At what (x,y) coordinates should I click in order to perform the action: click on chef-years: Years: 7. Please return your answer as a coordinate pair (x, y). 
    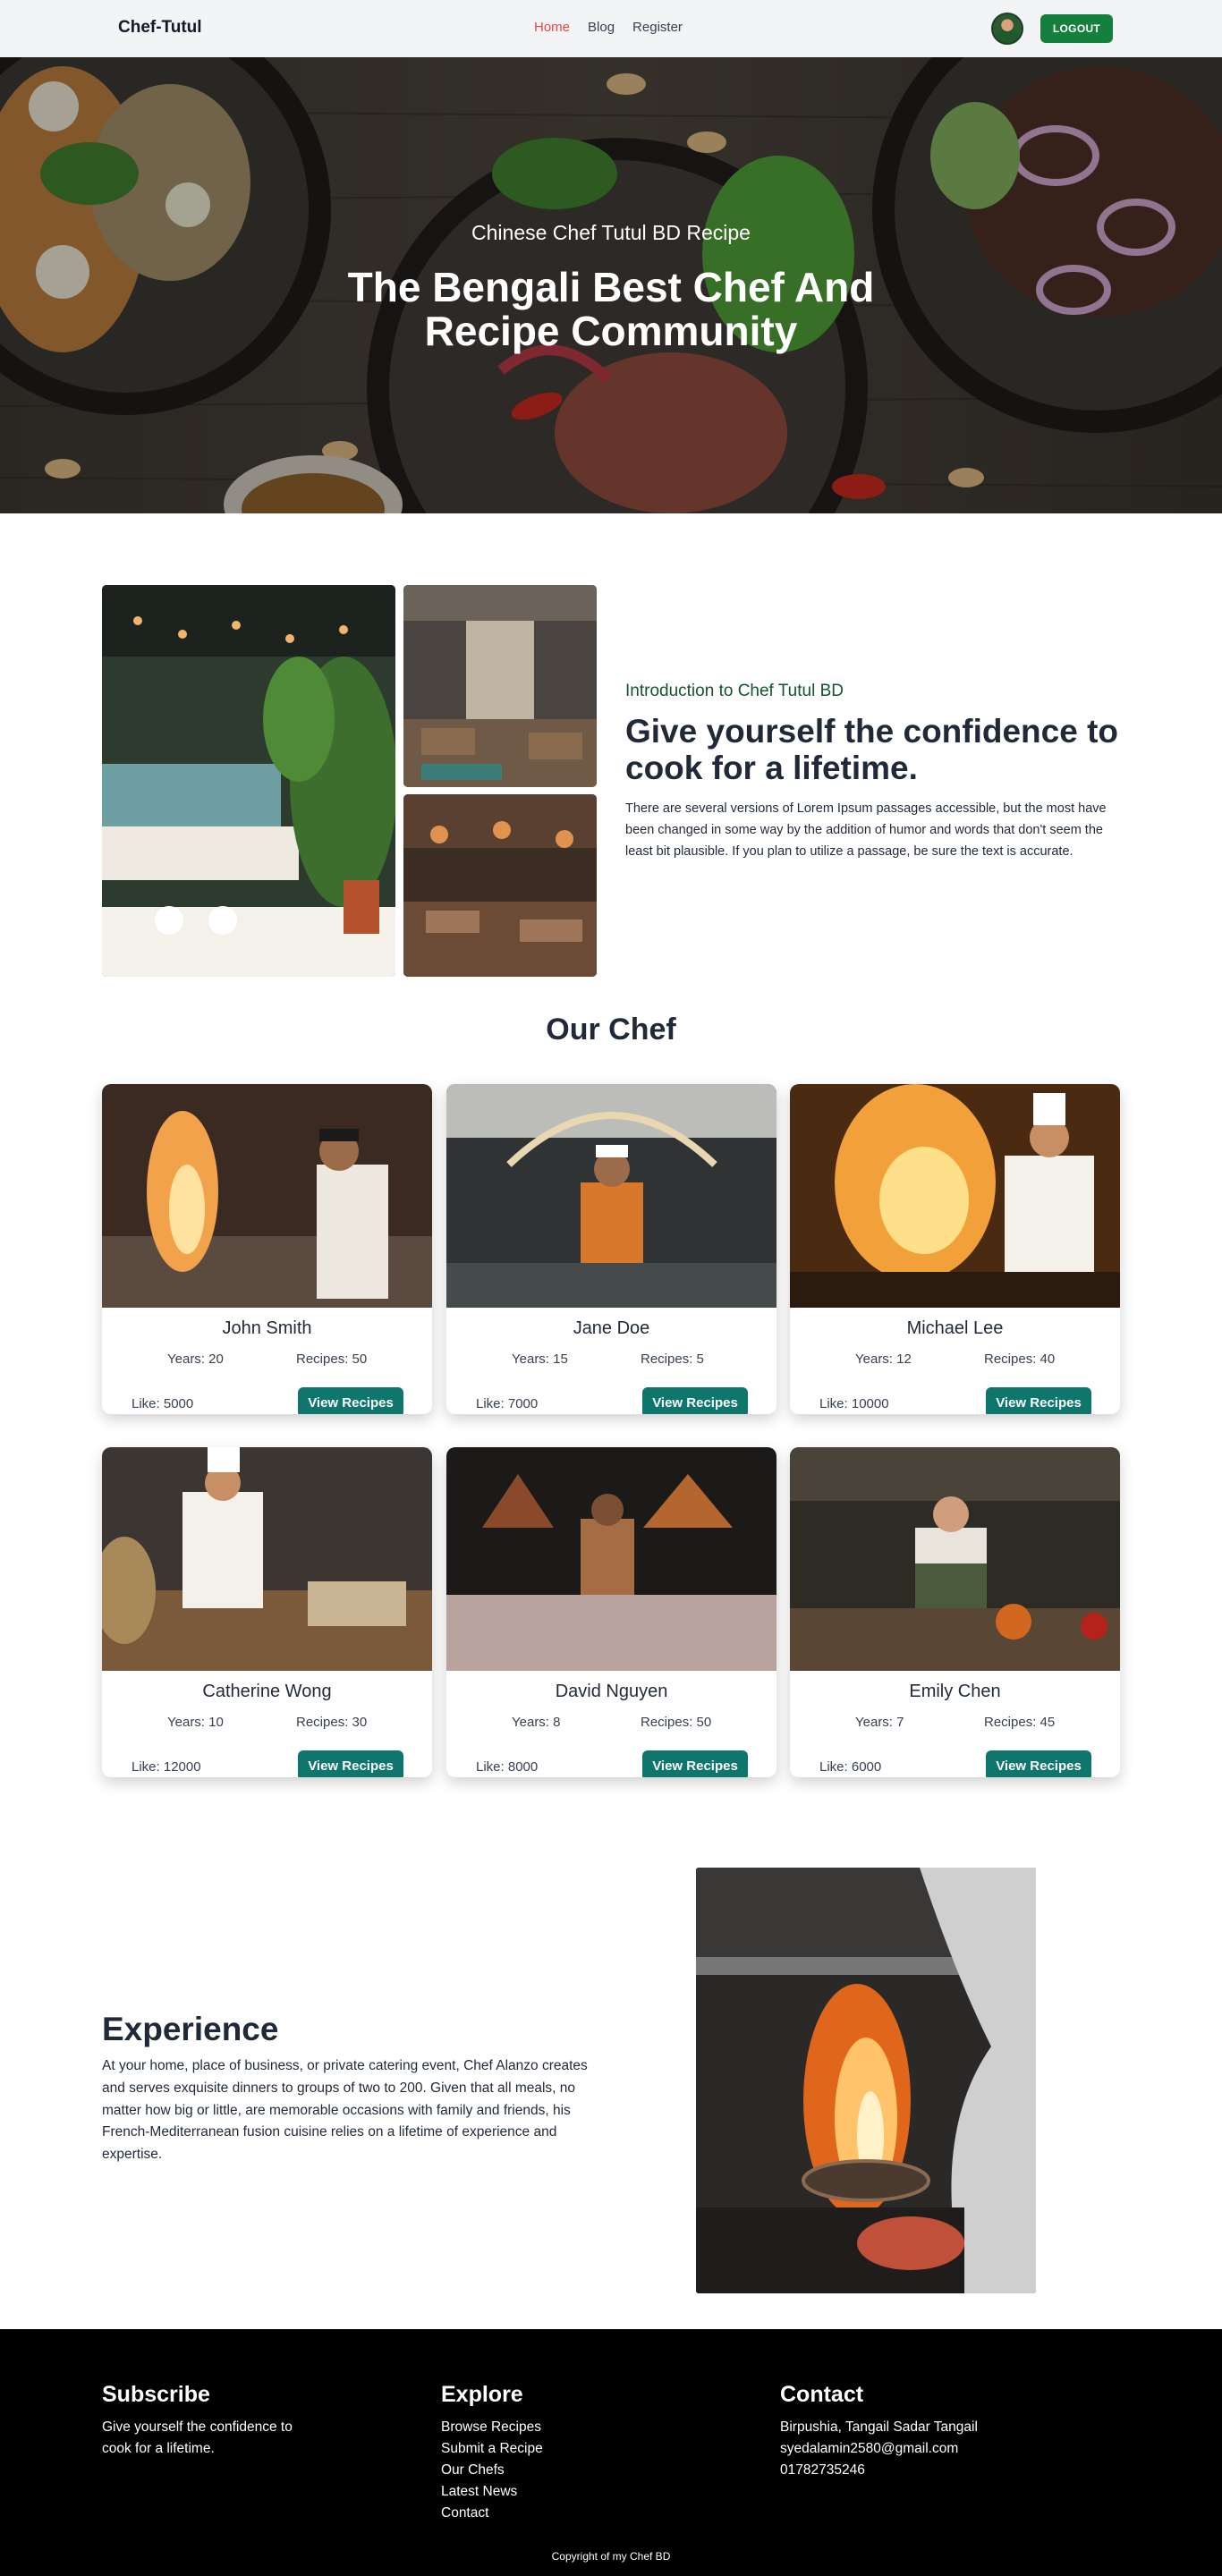
    Looking at the image, I should click on (879, 1722).